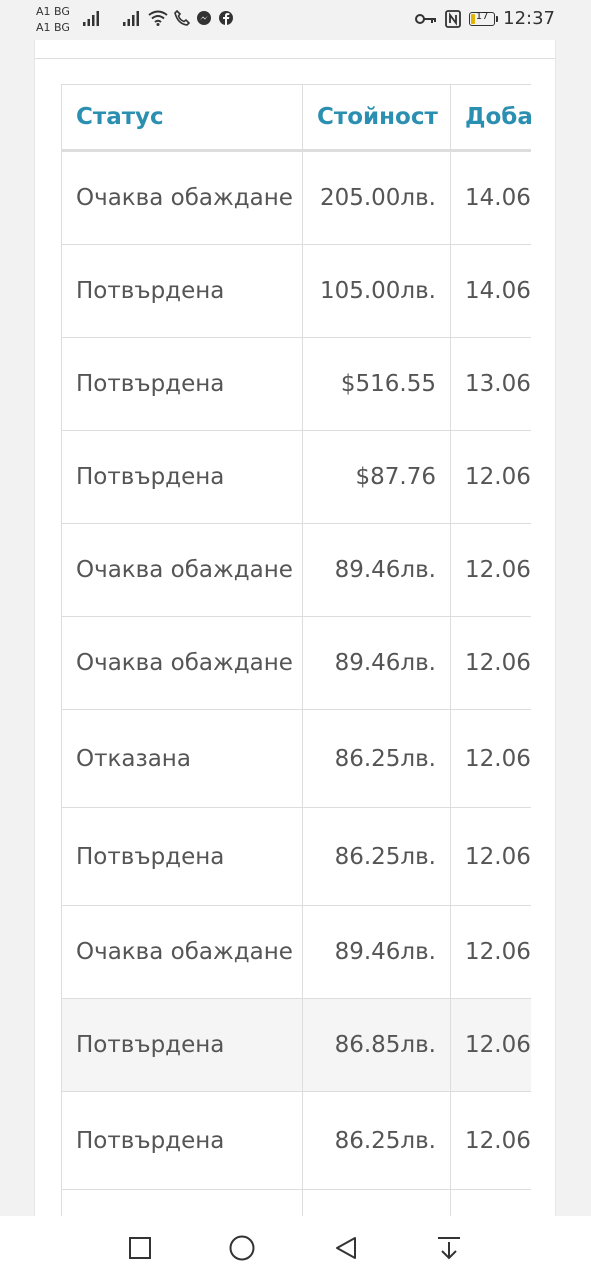  Describe the element at coordinates (182, 18) in the screenshot. I see `volte-call-icon` at that location.